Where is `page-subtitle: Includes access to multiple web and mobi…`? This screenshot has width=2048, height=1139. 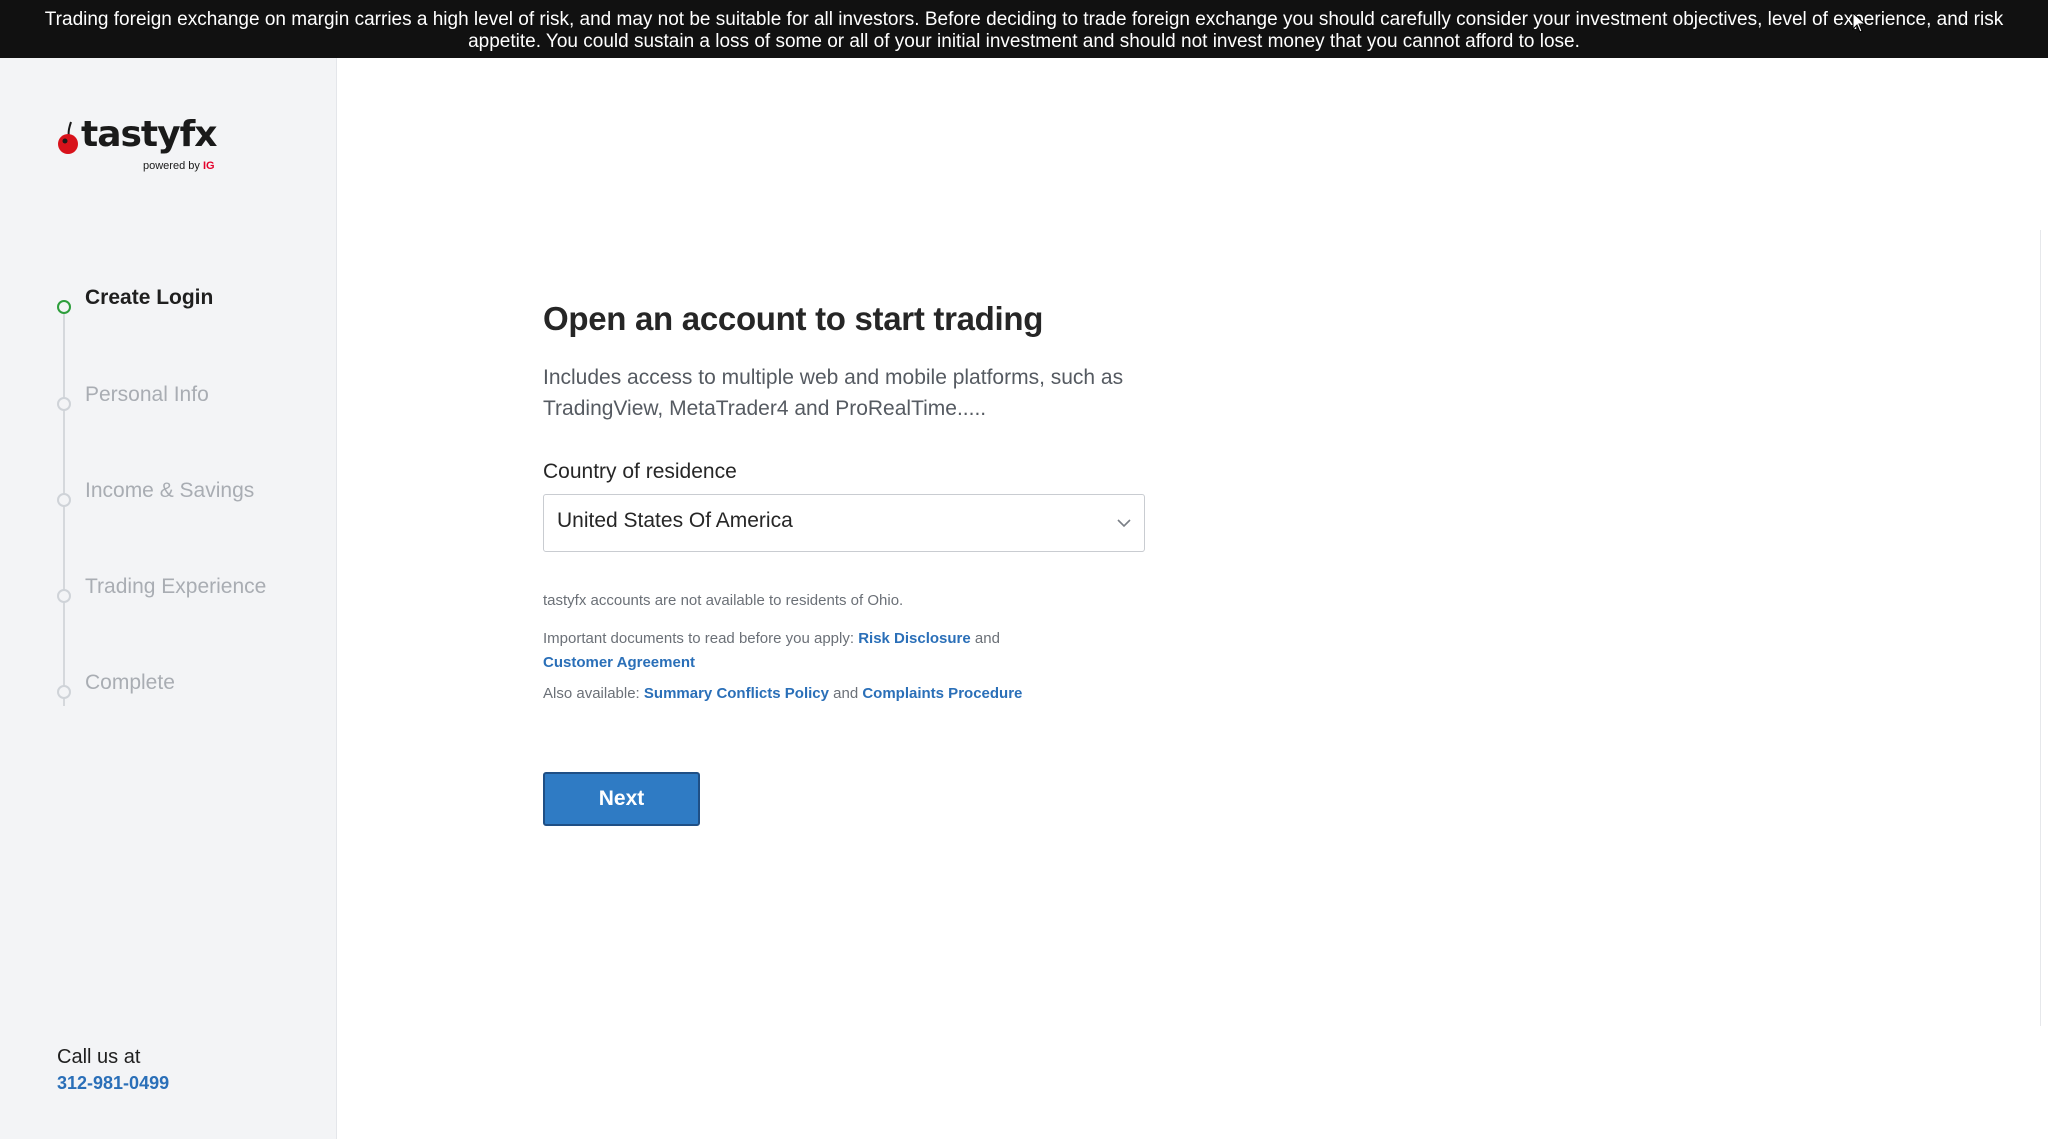 page-subtitle: Includes access to multiple web and mobi… is located at coordinates (833, 393).